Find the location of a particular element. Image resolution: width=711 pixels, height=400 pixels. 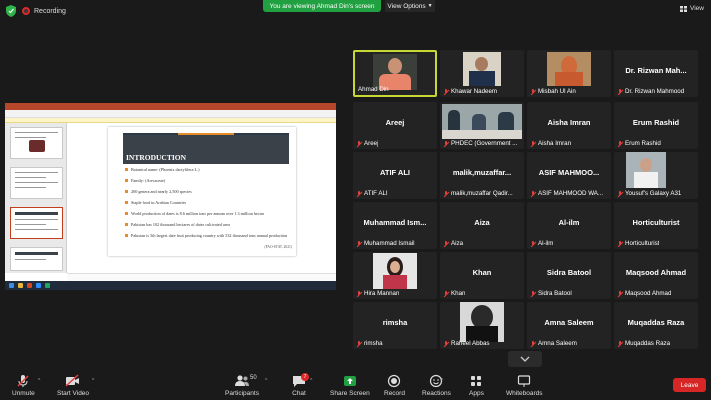

unmute-button: Unmute is located at coordinates (23, 385).